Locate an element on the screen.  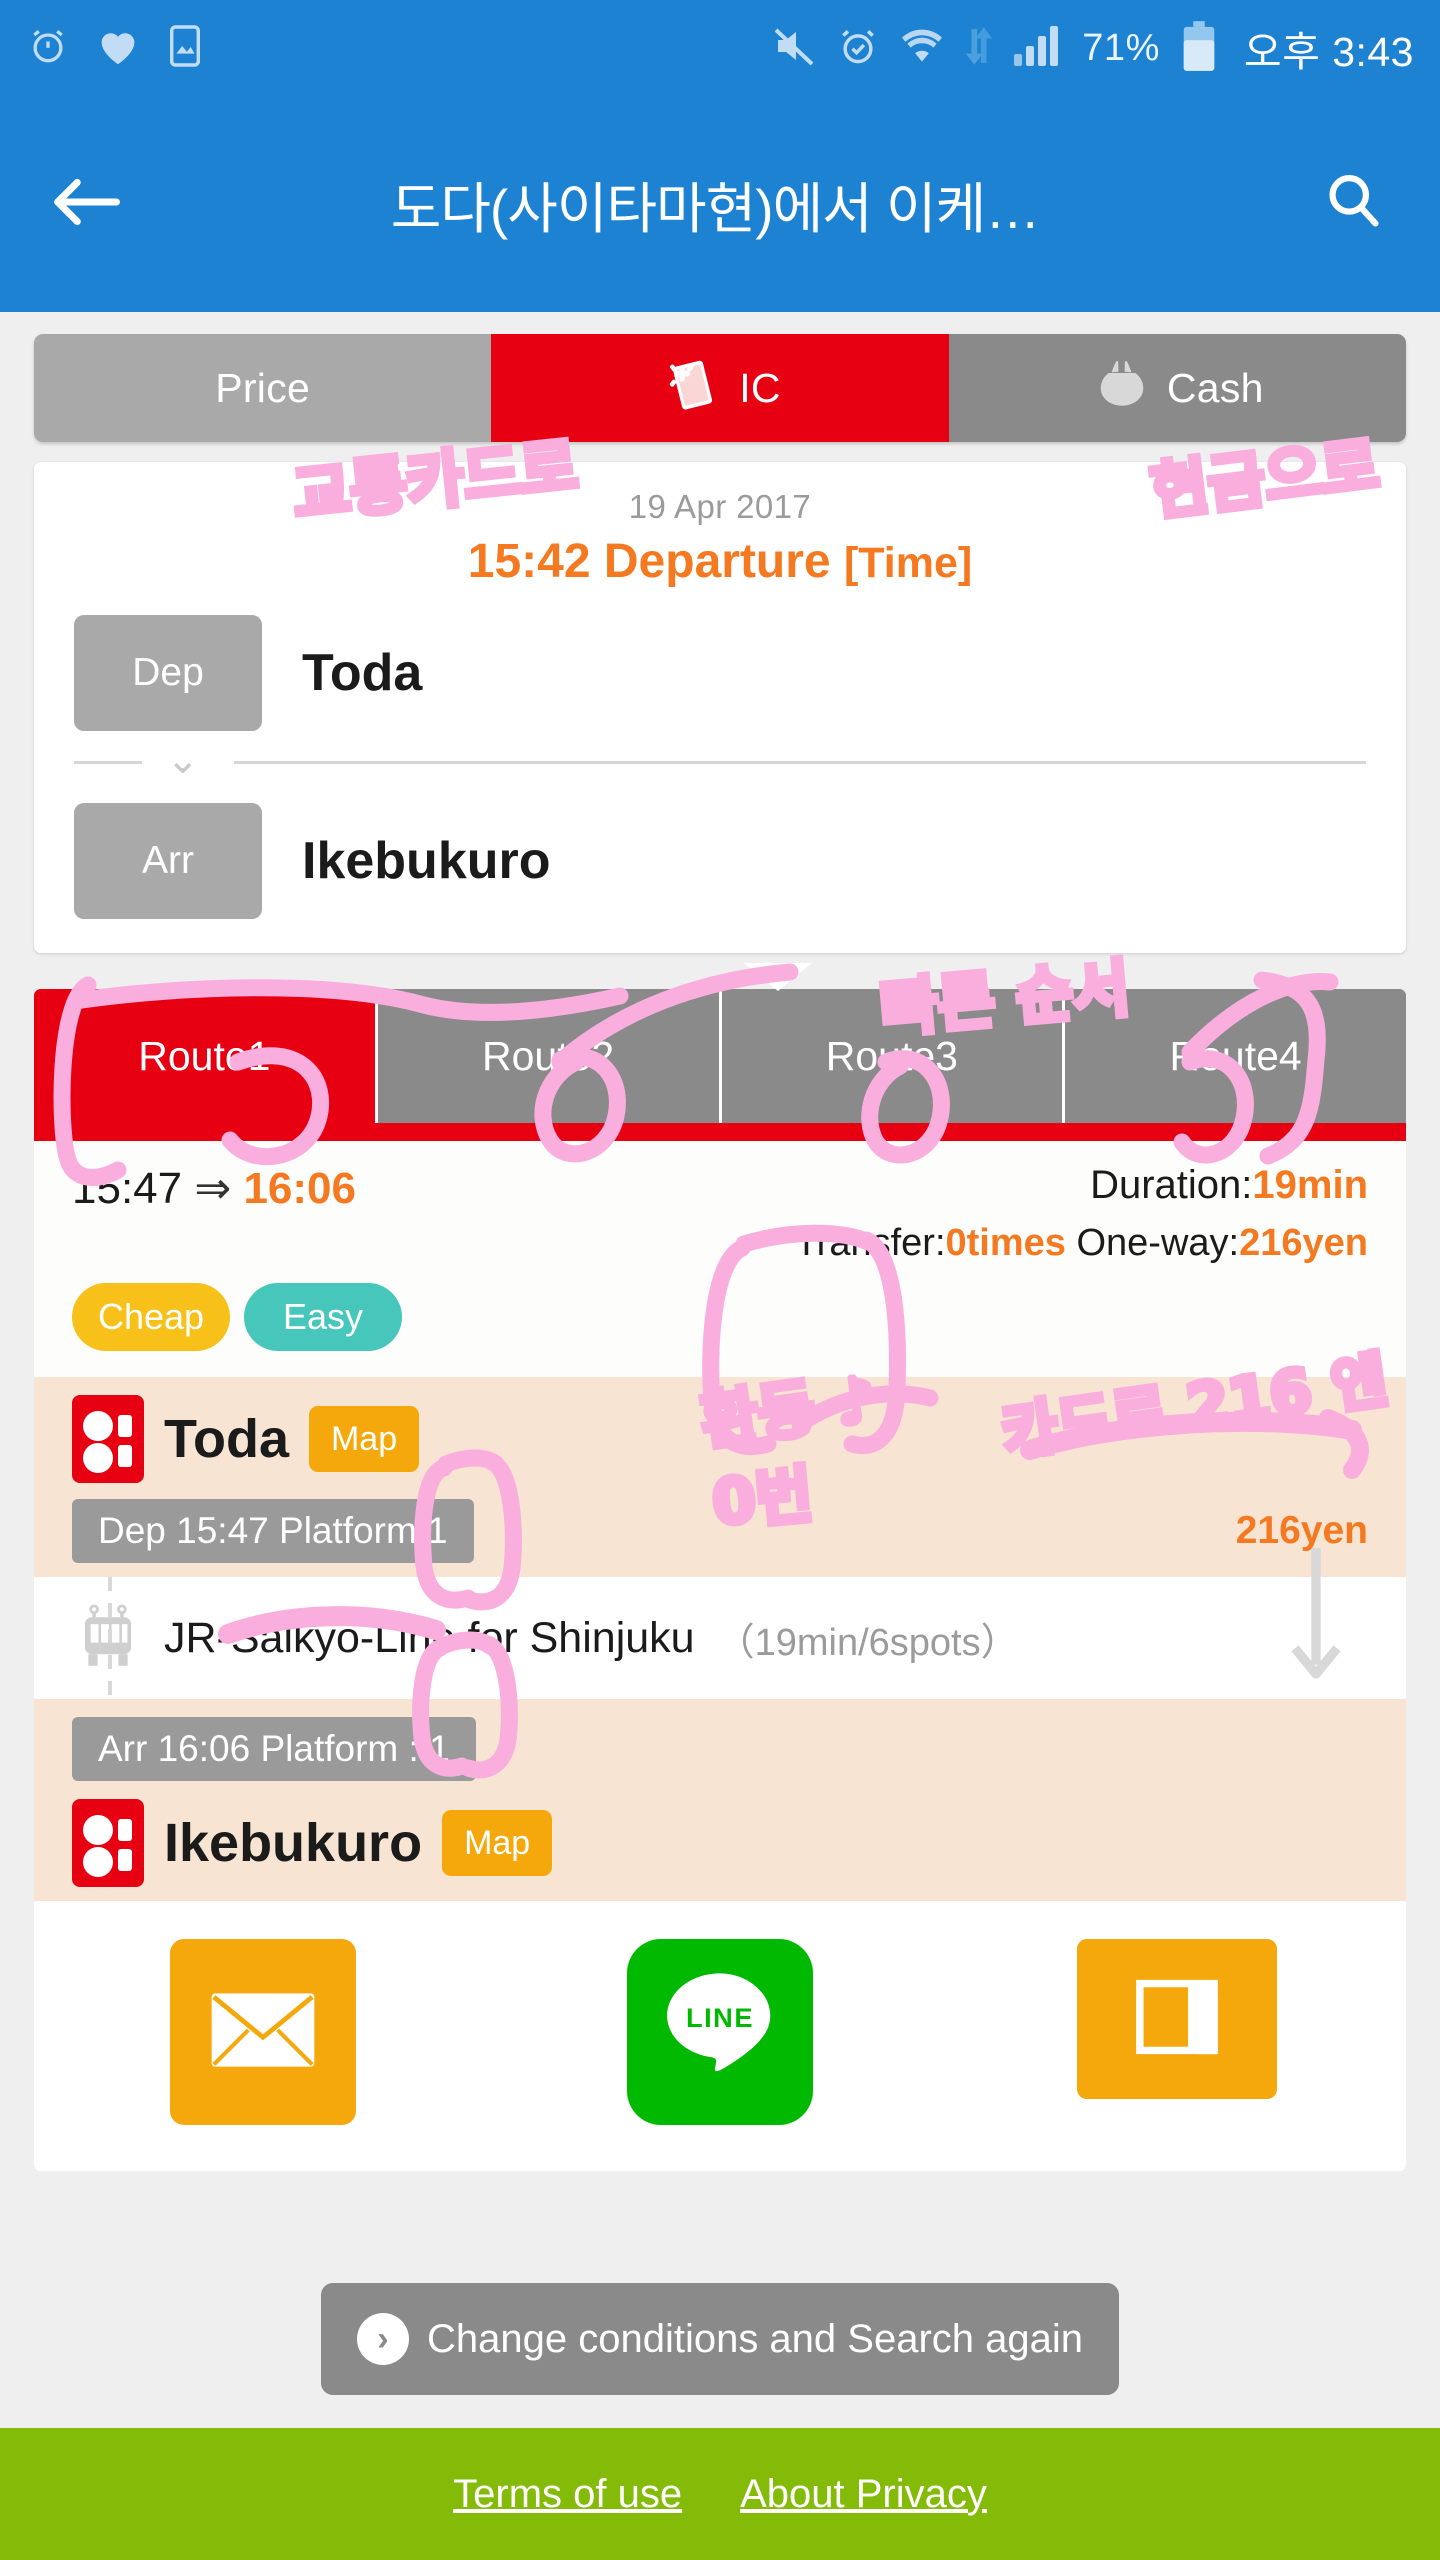
mail-share-button is located at coordinates (262, 2032).